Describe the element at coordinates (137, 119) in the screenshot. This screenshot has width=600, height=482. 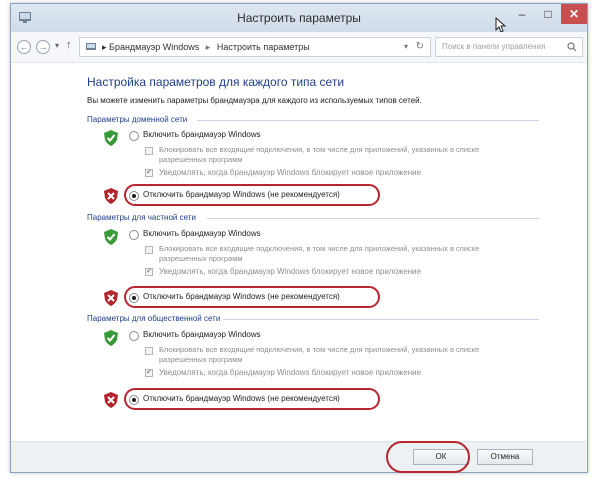
I see `group-title-domain: Параметры доменной сети` at that location.